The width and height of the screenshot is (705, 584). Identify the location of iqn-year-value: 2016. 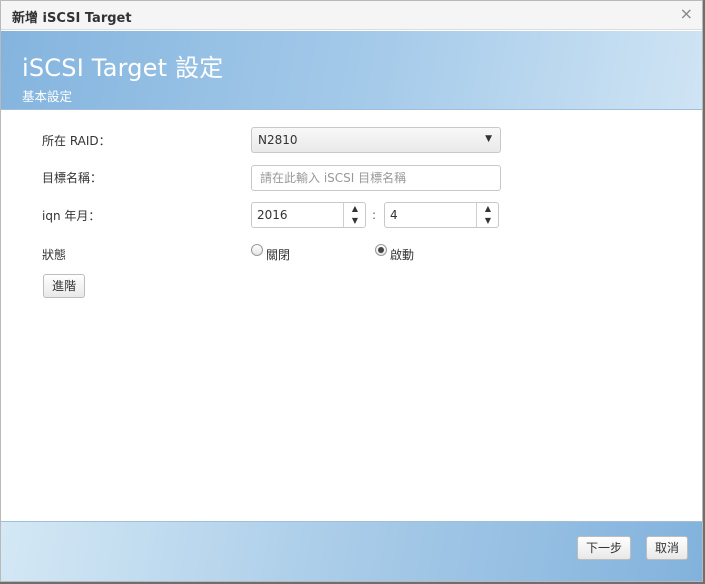
(272, 215).